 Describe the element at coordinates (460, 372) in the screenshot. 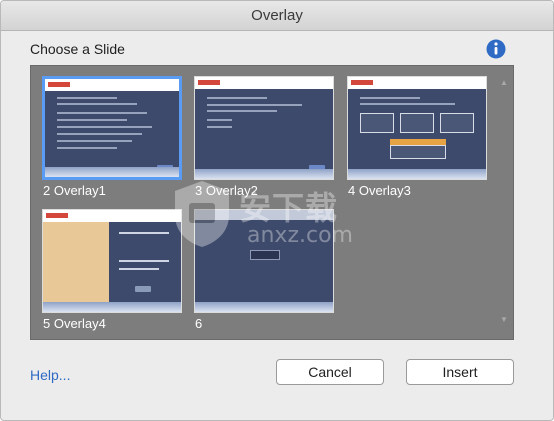

I see `insert-button: Insert` at that location.